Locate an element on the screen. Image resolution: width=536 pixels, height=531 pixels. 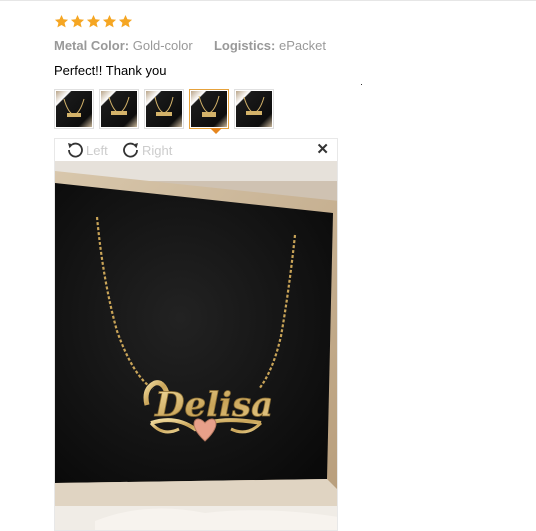
metal-color-label: Metal Color: is located at coordinates (92, 45).